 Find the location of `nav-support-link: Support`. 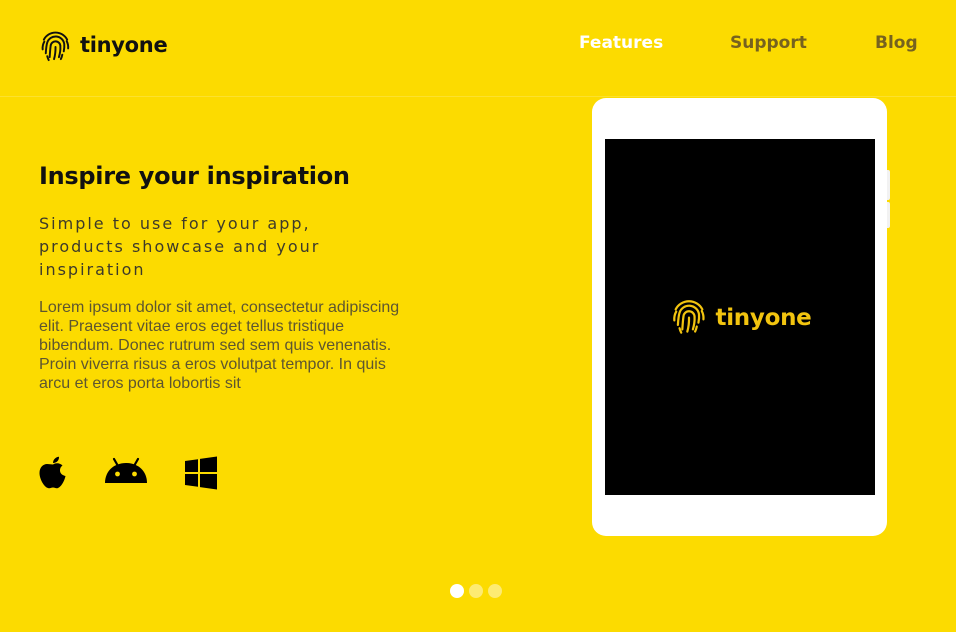

nav-support-link: Support is located at coordinates (768, 43).